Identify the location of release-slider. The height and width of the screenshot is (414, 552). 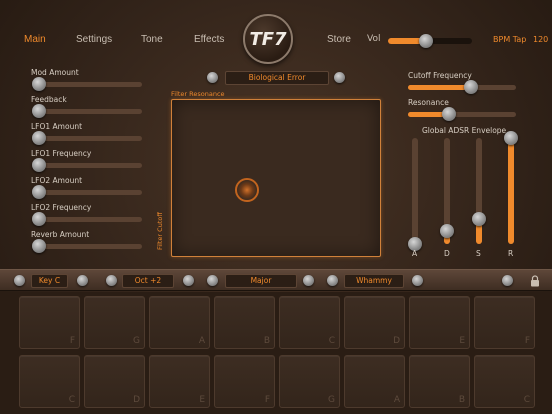
(511, 187).